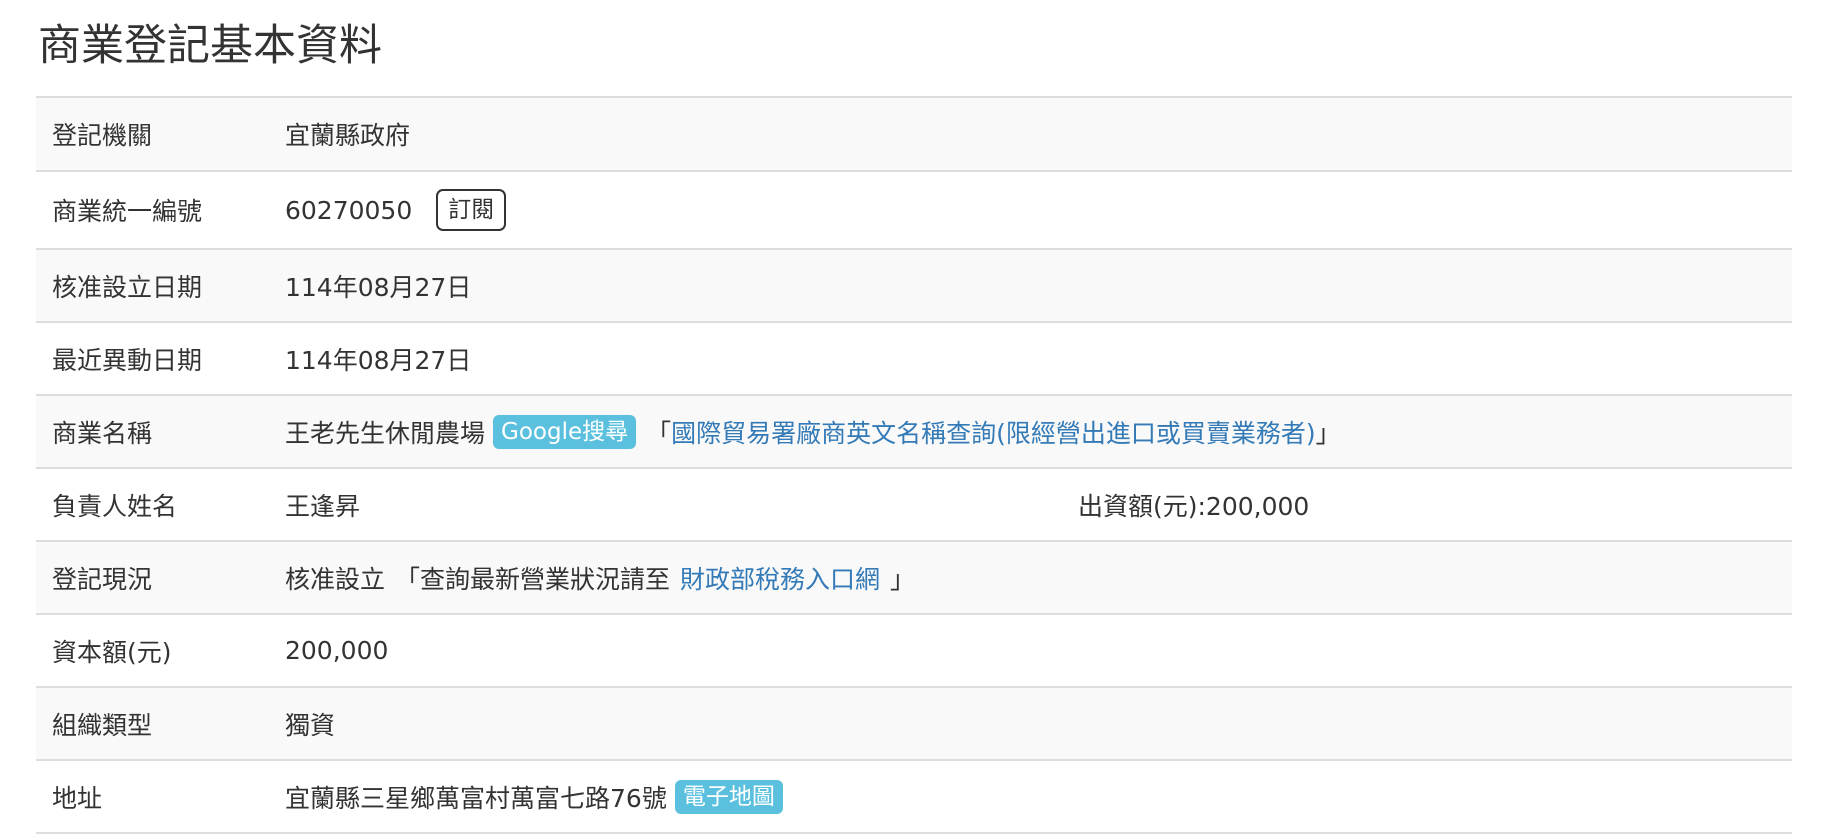 The height and width of the screenshot is (840, 1824). I want to click on row-address: 地址 宜蘭縣三星鄉萬富村萬富七路76號 電子地圖, so click(914, 797).